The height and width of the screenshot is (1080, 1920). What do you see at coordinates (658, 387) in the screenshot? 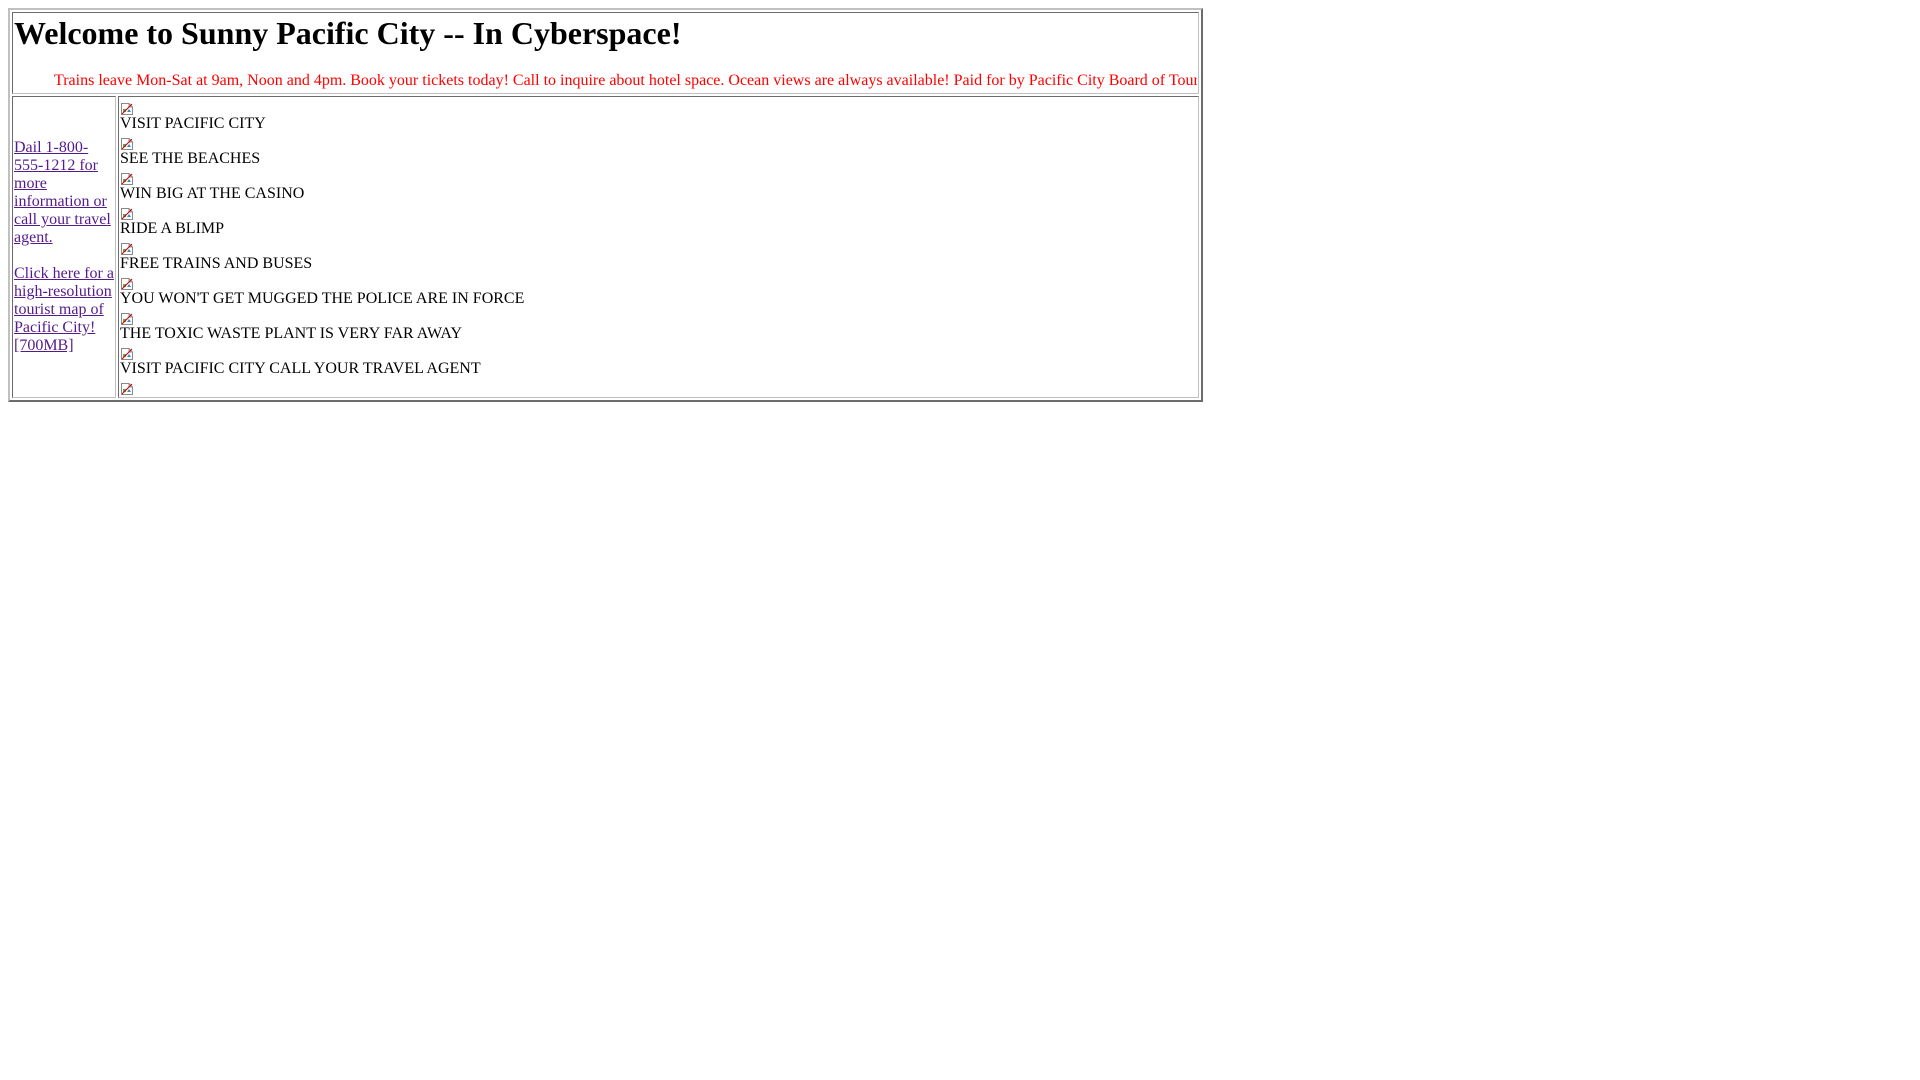
I see `trailing-image` at bounding box center [658, 387].